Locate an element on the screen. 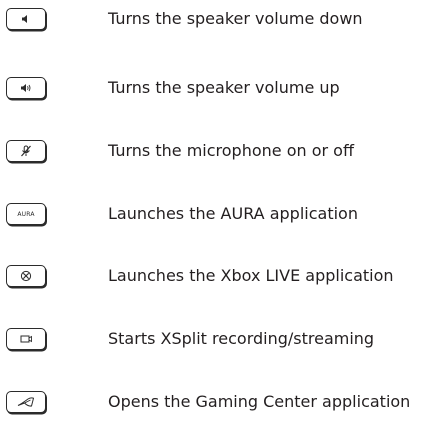 Image resolution: width=431 pixels, height=421 pixels. hotkey-description: Turns the speaker volume down is located at coordinates (235, 18).